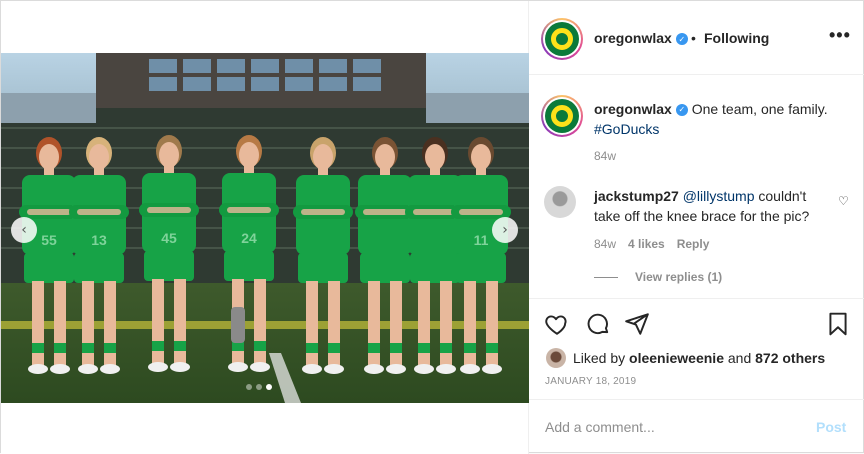 This screenshot has height=454, width=864. I want to click on post-comment-button: Post, so click(831, 427).